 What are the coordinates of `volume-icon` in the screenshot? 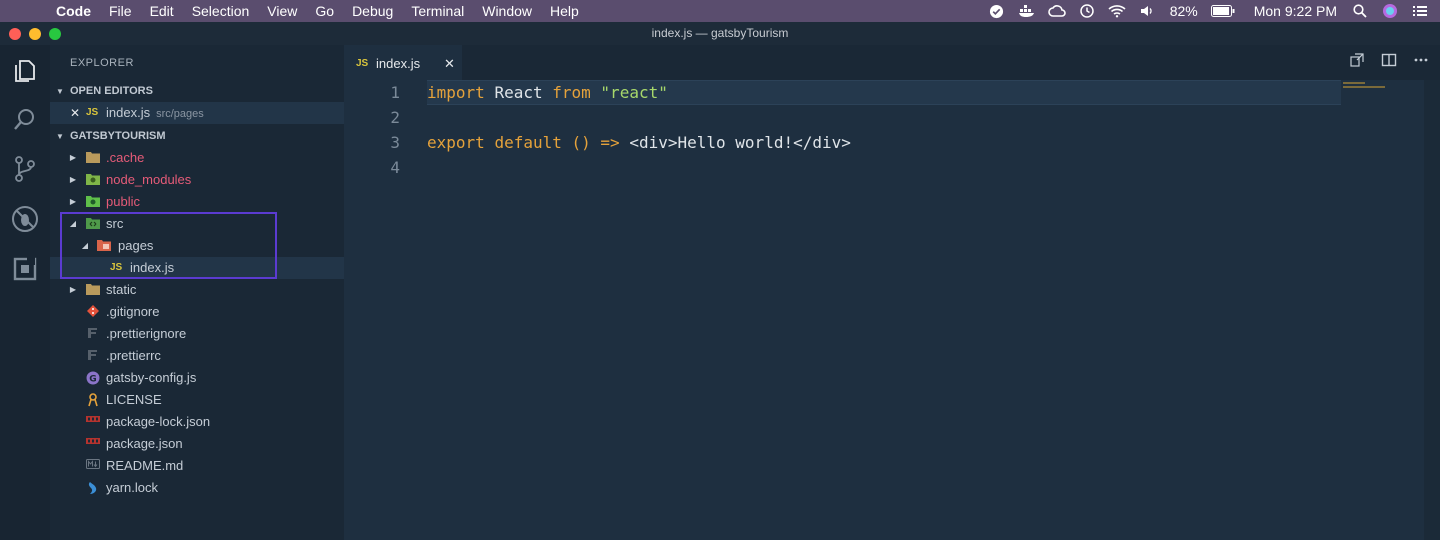 It's located at (1147, 11).